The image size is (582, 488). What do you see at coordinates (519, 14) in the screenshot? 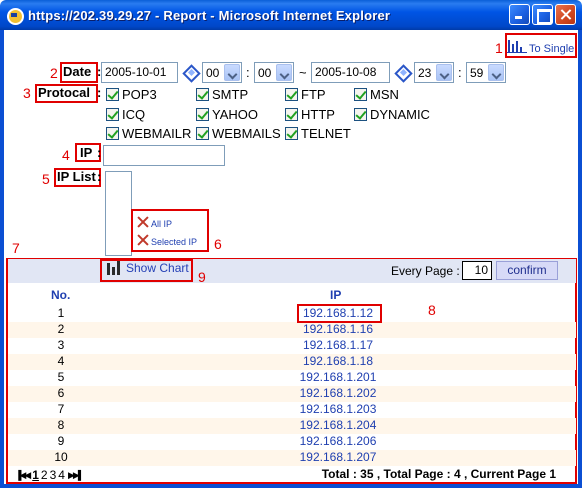
I see `minimize-button` at bounding box center [519, 14].